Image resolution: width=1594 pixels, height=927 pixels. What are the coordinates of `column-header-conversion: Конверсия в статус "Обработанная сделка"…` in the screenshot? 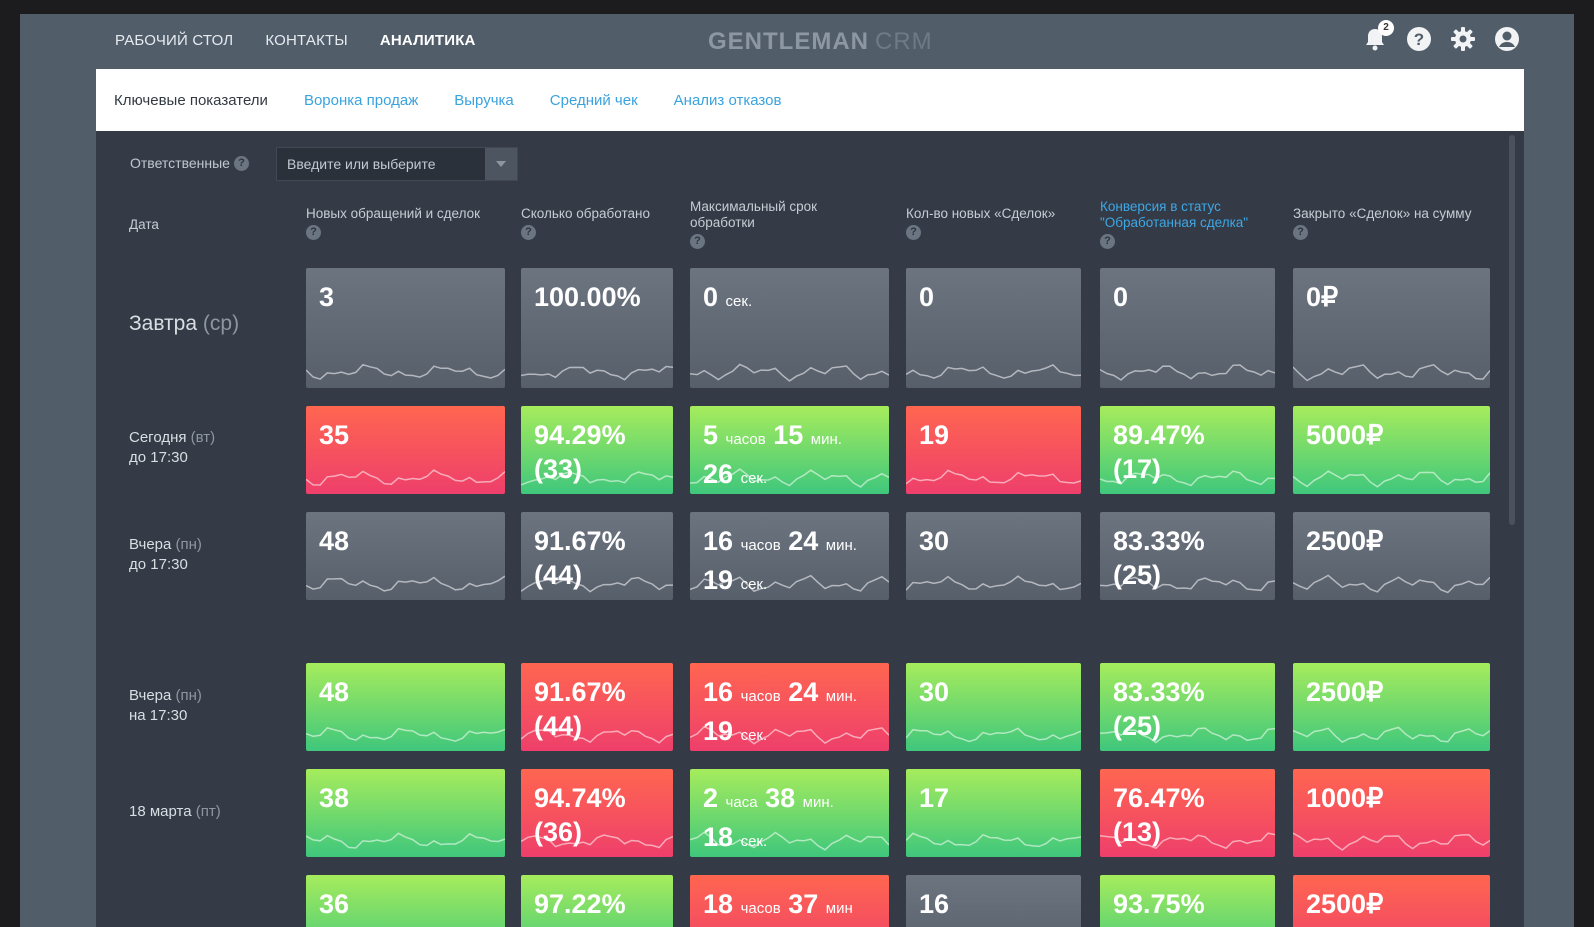 It's located at (1187, 224).